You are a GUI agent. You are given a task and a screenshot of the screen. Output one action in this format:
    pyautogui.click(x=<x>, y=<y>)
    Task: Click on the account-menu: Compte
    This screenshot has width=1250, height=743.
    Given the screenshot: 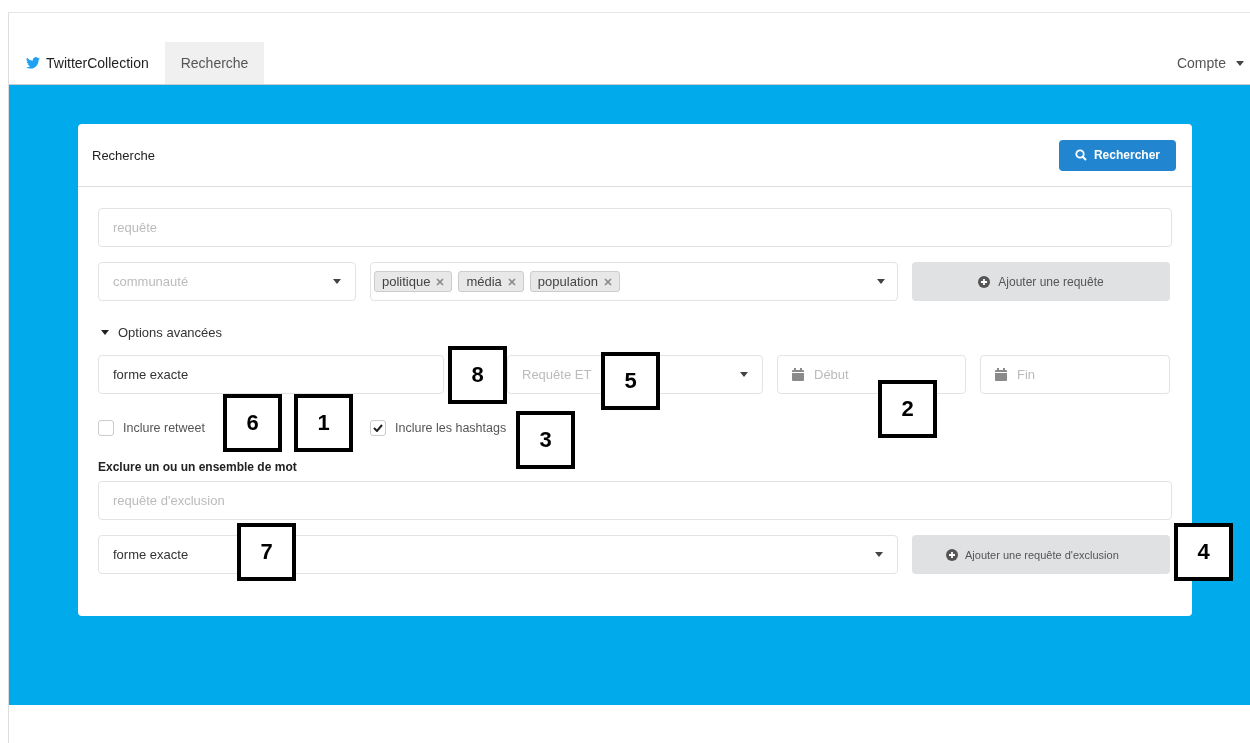 What is the action you would take?
    pyautogui.click(x=1213, y=63)
    